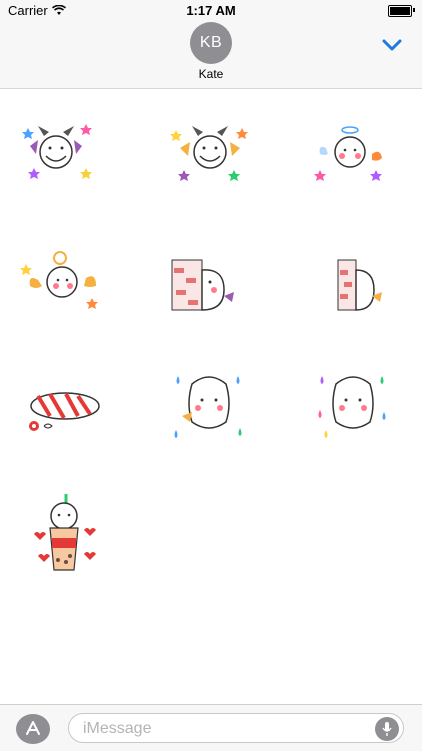  What do you see at coordinates (400, 11) in the screenshot?
I see `battery-icon` at bounding box center [400, 11].